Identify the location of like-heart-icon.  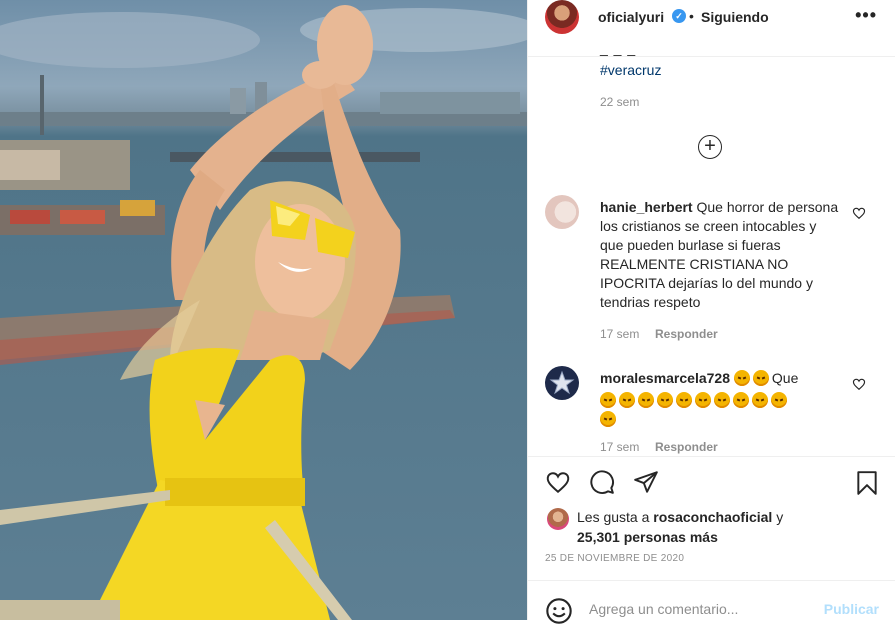
(558, 482).